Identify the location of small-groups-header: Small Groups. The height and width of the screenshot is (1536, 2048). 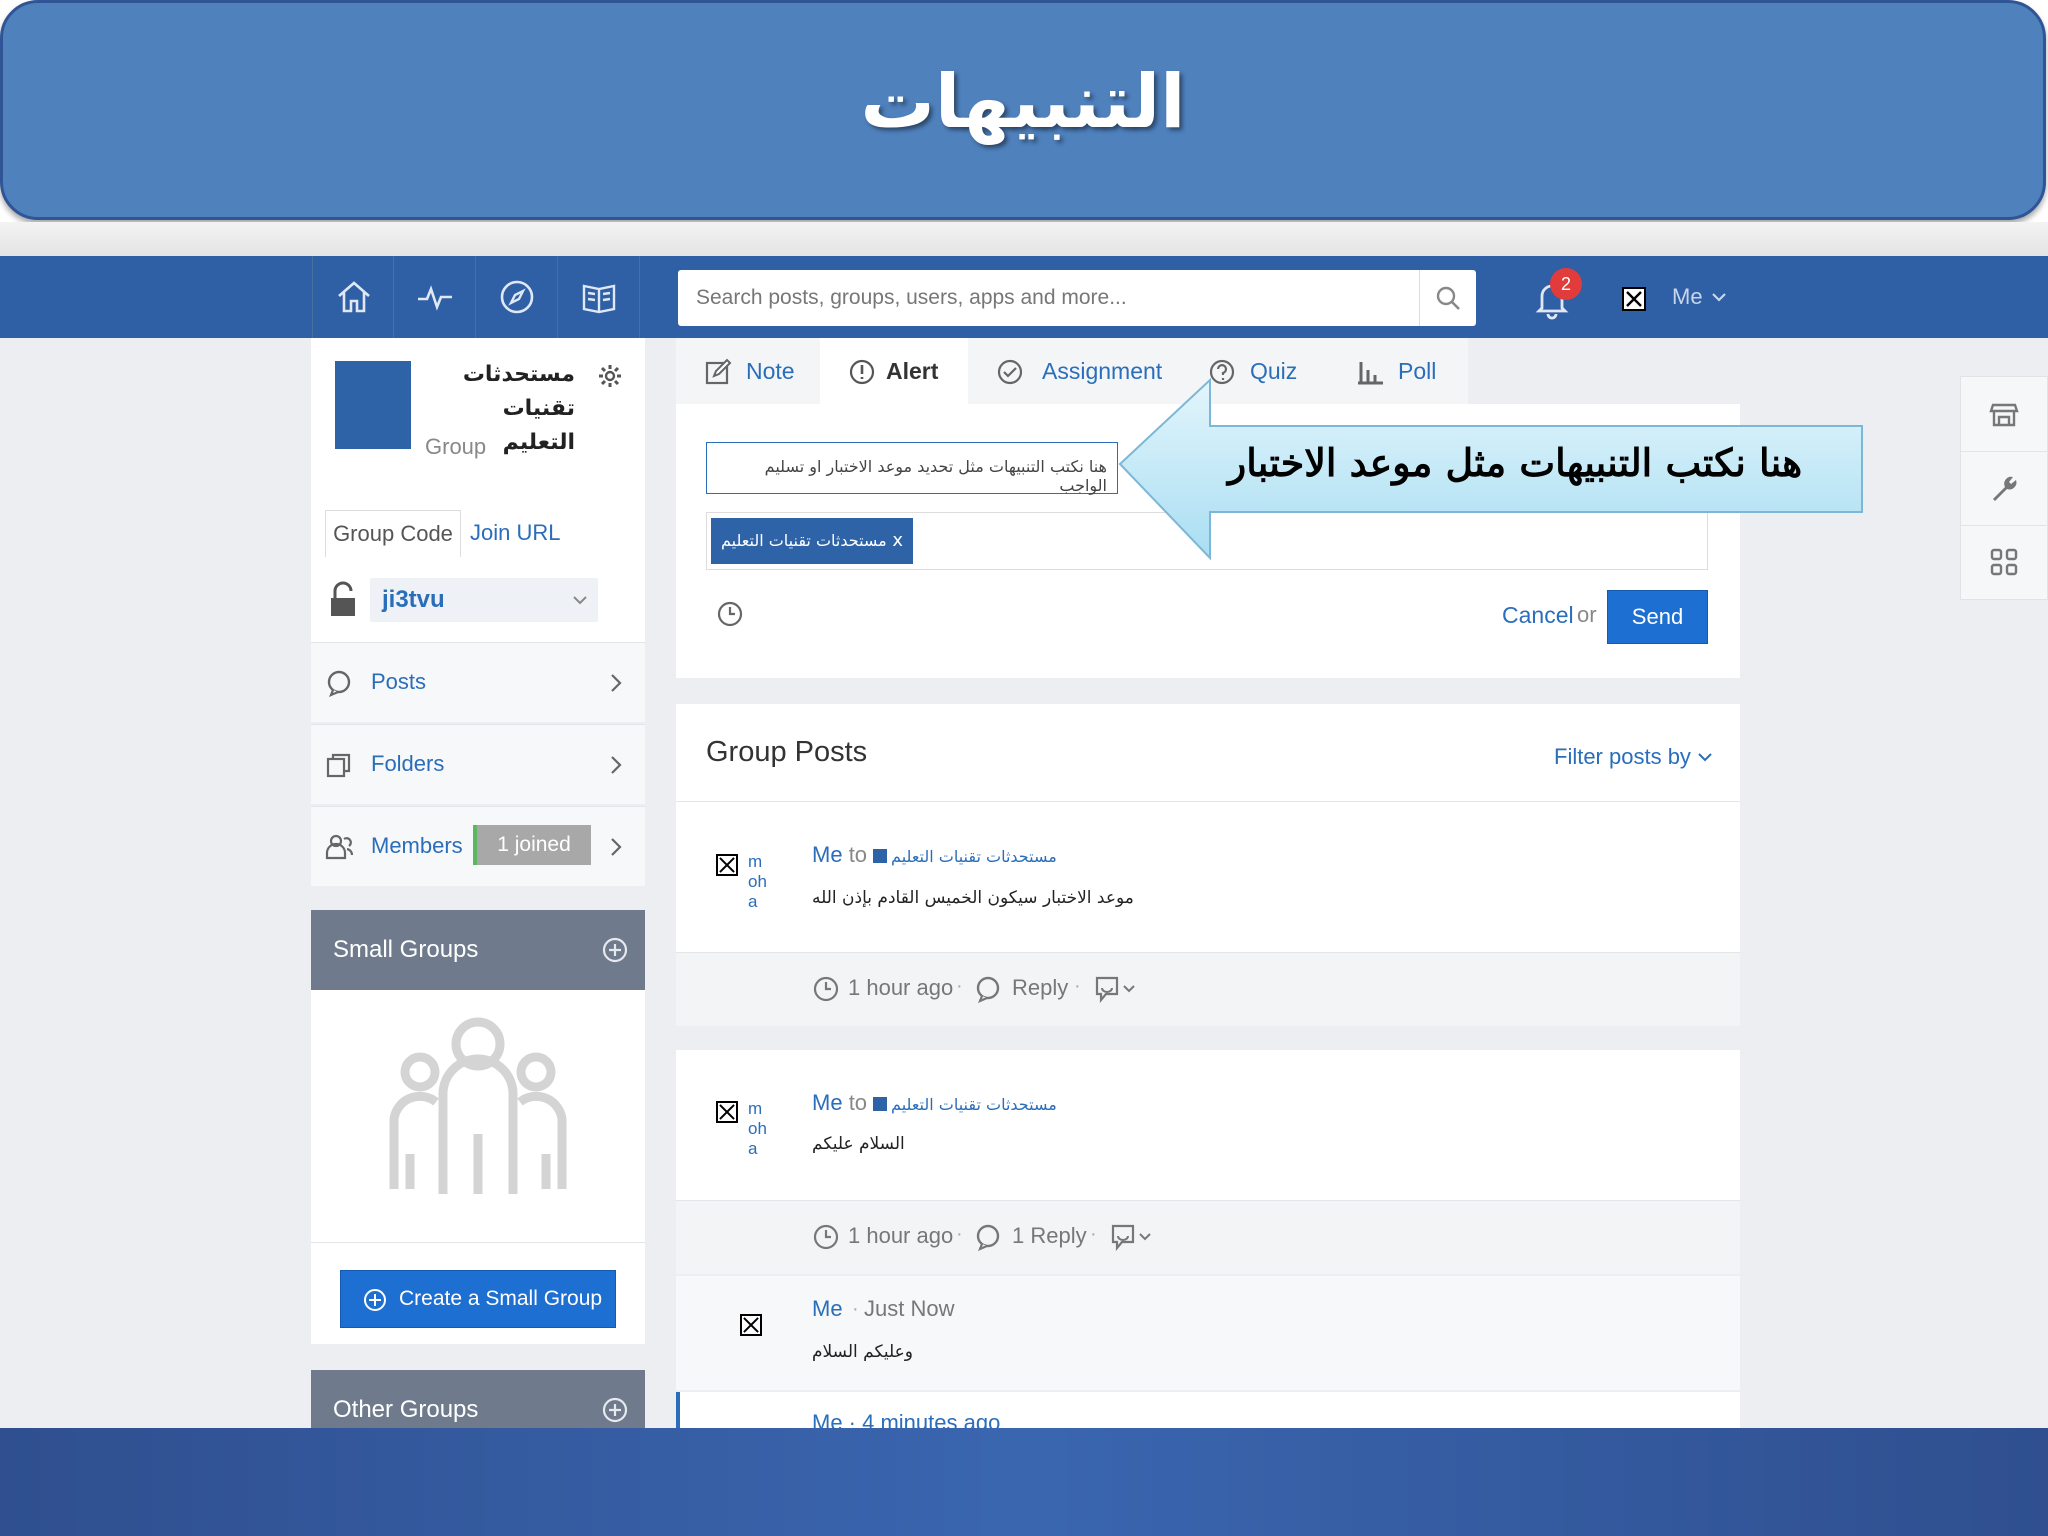
(478, 950).